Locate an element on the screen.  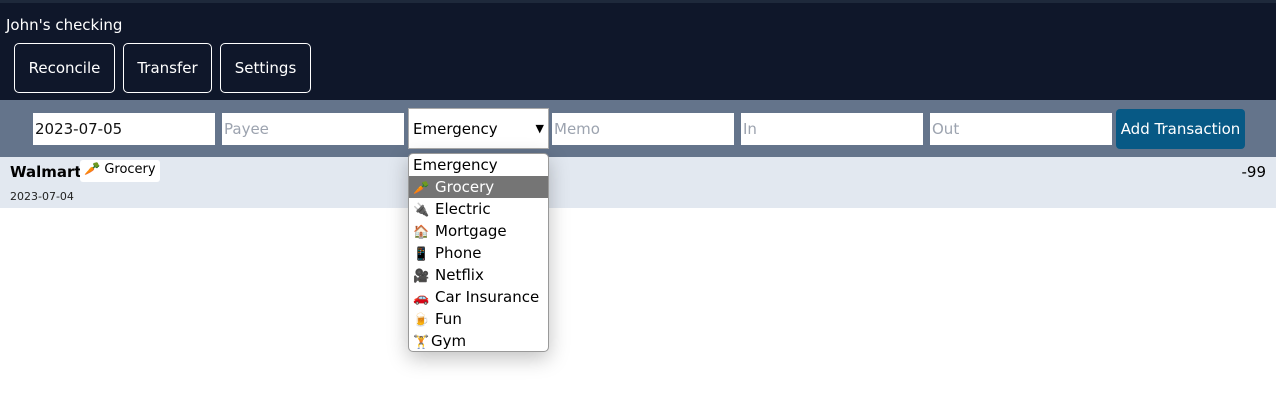
reconcile-button: Reconcile is located at coordinates (64, 68).